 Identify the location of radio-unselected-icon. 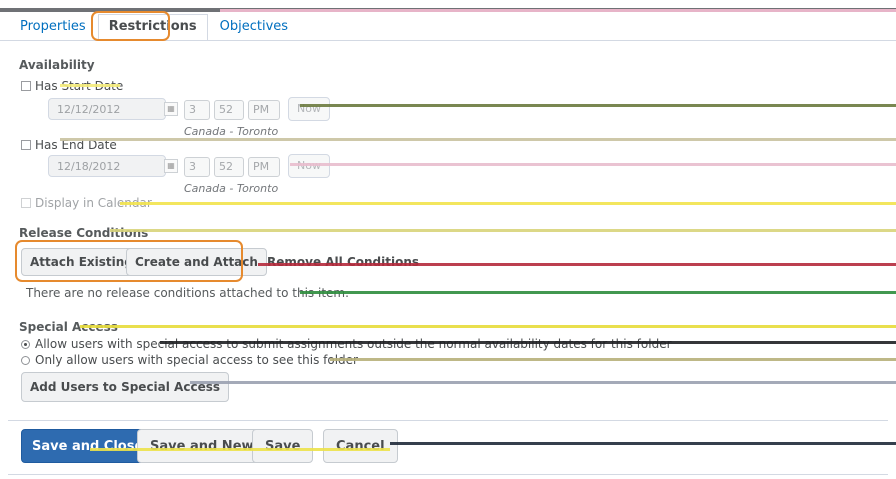
(25, 360).